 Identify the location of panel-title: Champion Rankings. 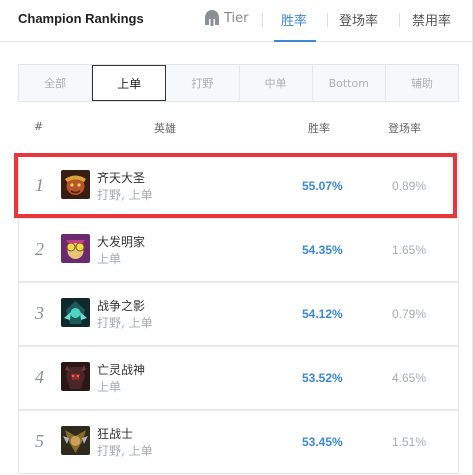
(81, 18).